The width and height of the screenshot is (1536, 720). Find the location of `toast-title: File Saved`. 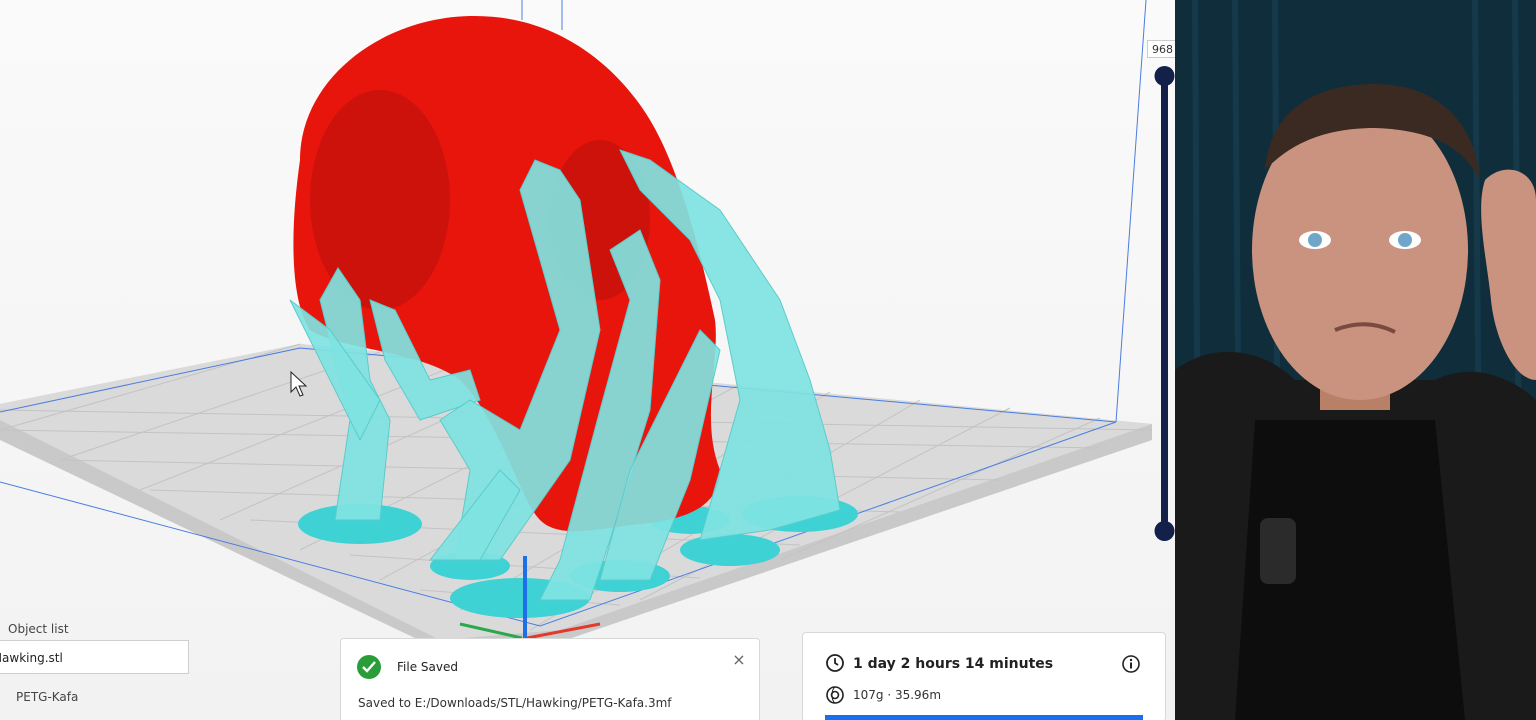

toast-title: File Saved is located at coordinates (427, 667).